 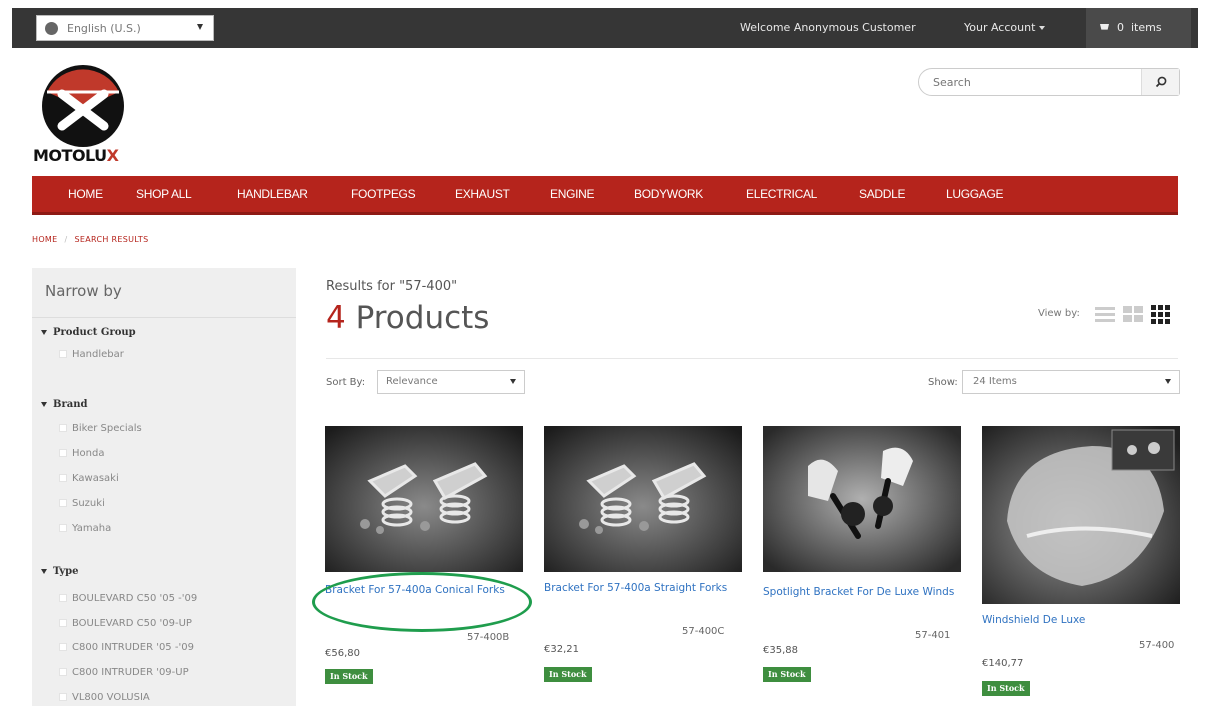 I want to click on cart-count: 0, so click(x=1120, y=27).